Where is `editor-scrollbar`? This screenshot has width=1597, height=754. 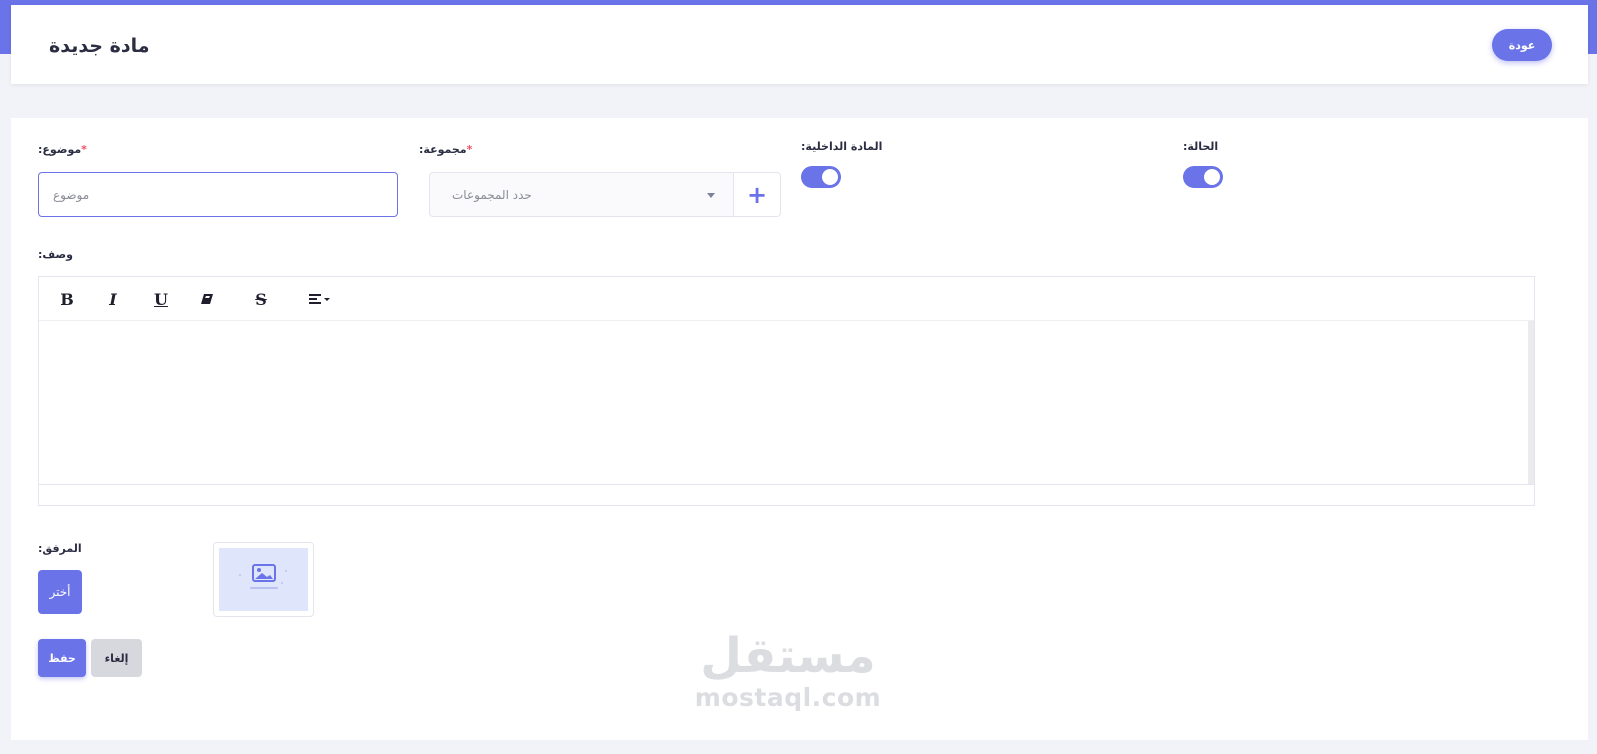 editor-scrollbar is located at coordinates (1531, 402).